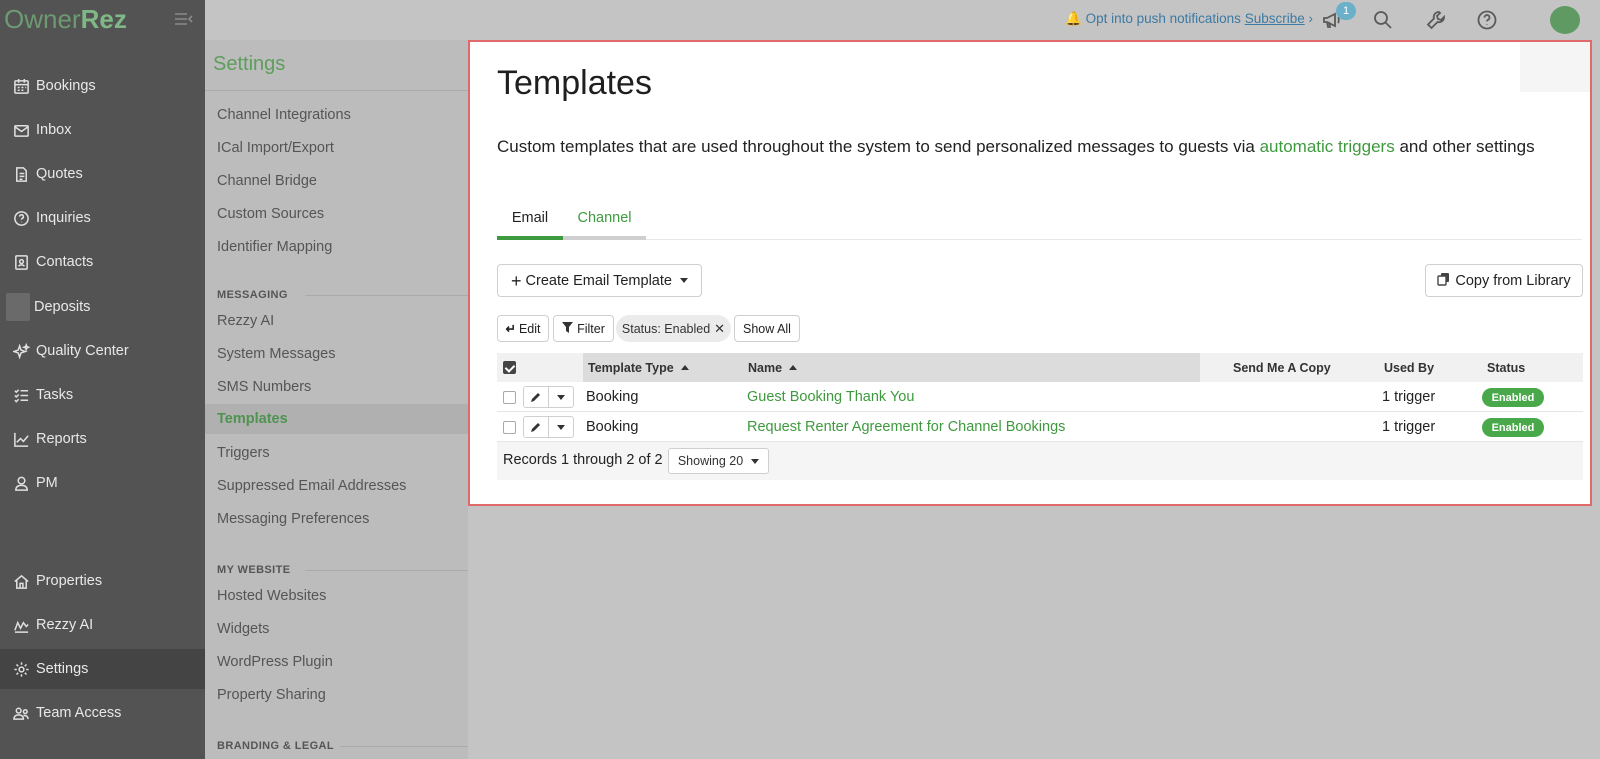 Image resolution: width=1600 pixels, height=759 pixels. I want to click on nav-settings: Settings, so click(102, 669).